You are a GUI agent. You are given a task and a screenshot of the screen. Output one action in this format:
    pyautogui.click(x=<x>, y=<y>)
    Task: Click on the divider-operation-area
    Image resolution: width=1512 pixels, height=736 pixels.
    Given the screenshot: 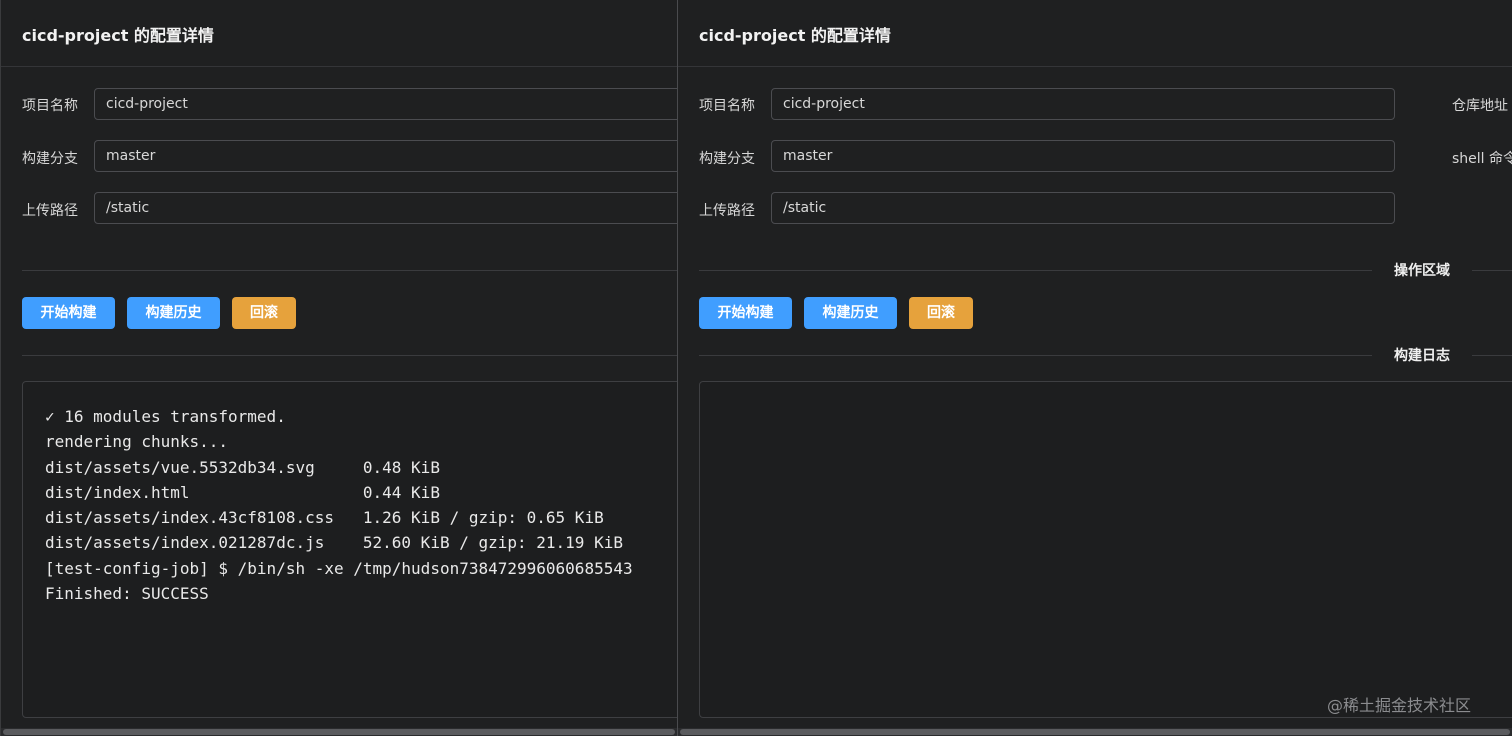 What is the action you would take?
    pyautogui.click(x=349, y=270)
    